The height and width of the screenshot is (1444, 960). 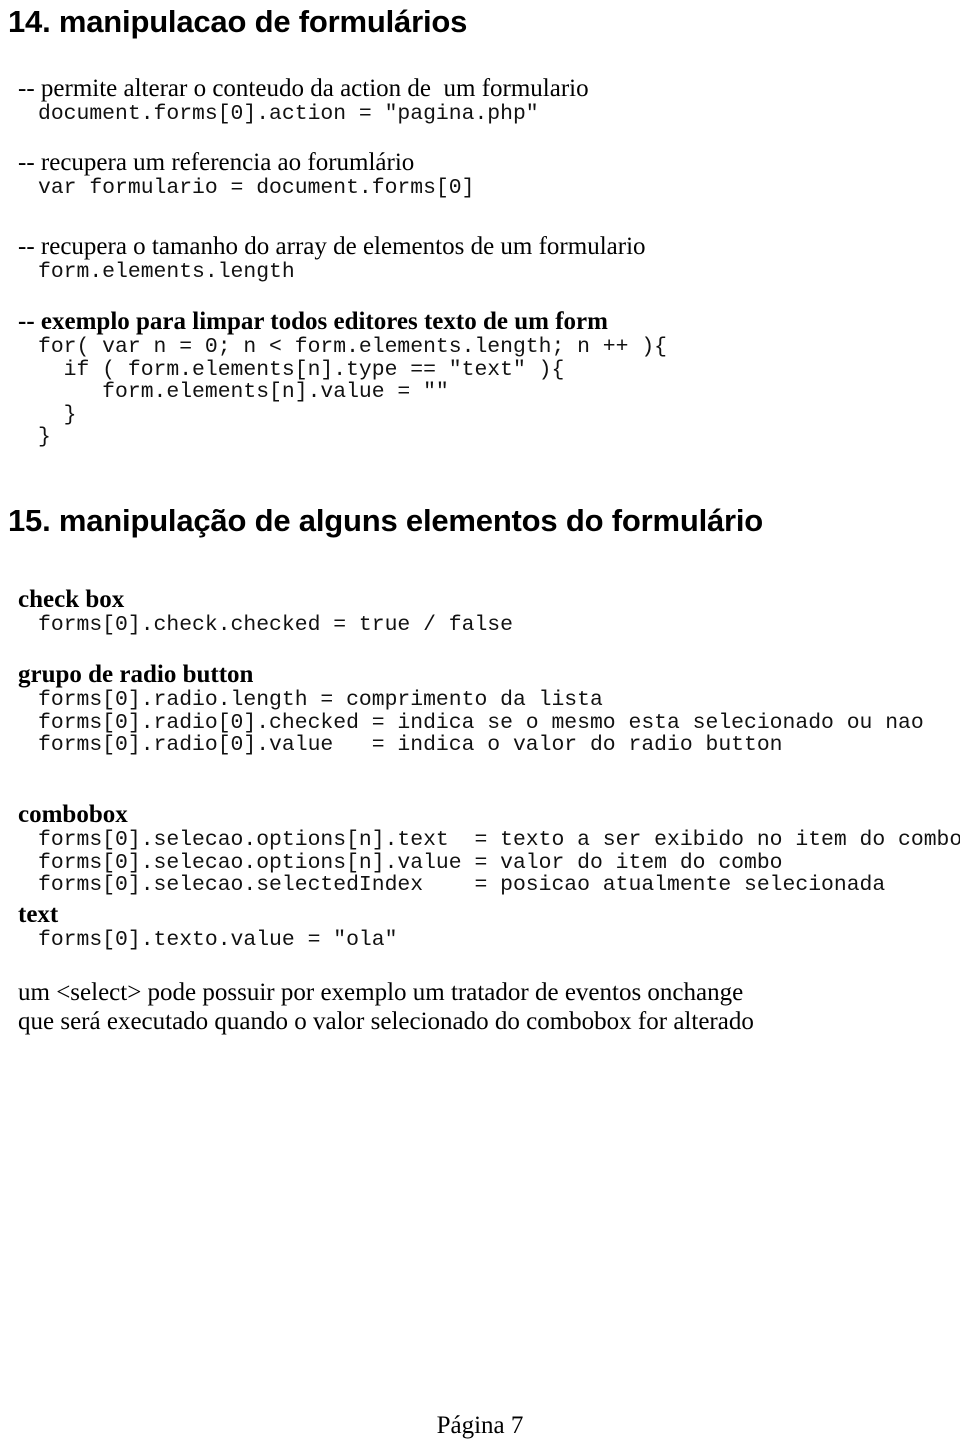 What do you see at coordinates (301, 369) in the screenshot?
I see `code-line: if ( form.elements[n].type == "text" ){` at bounding box center [301, 369].